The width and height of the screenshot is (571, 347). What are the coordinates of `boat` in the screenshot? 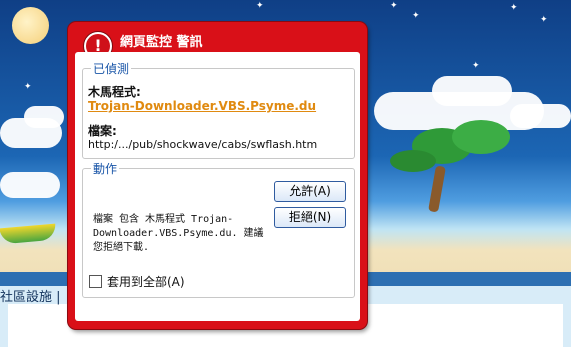 It's located at (28, 234).